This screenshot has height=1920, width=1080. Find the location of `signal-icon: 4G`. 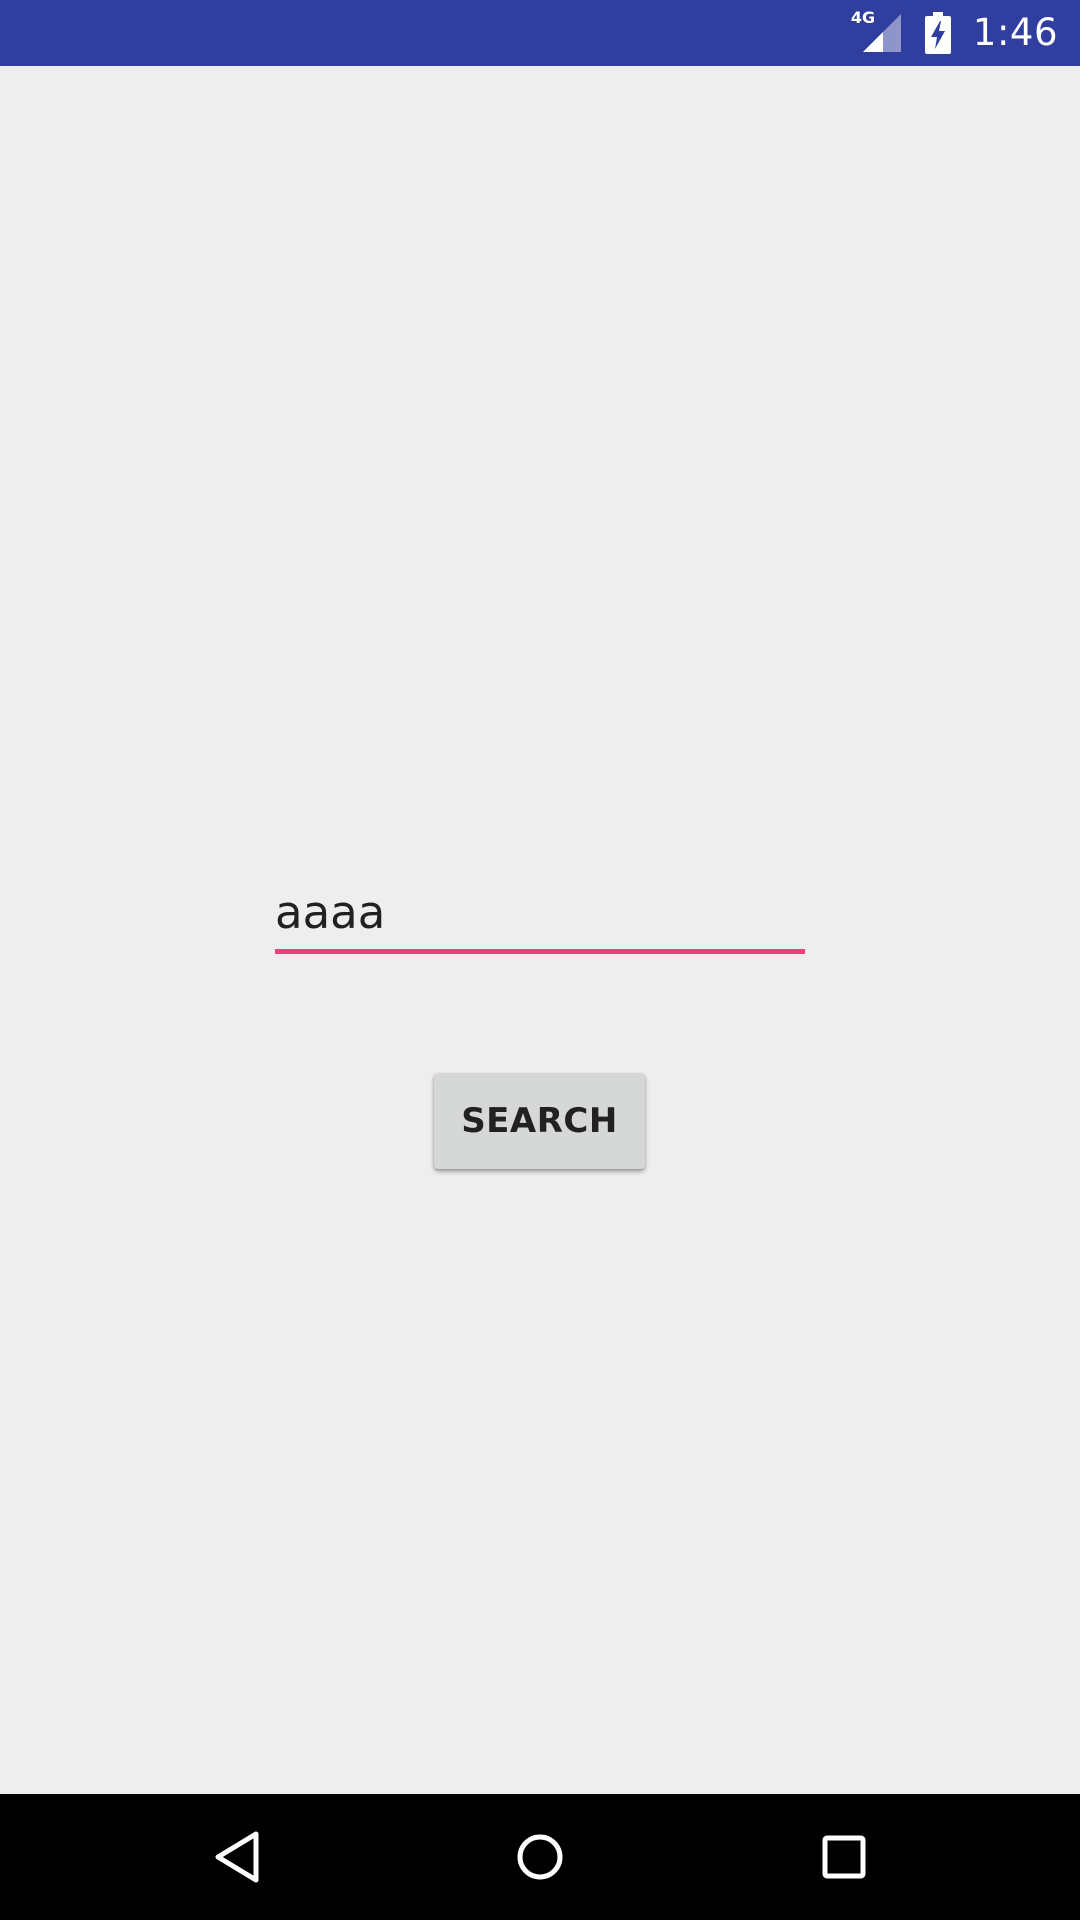

signal-icon: 4G is located at coordinates (877, 32).